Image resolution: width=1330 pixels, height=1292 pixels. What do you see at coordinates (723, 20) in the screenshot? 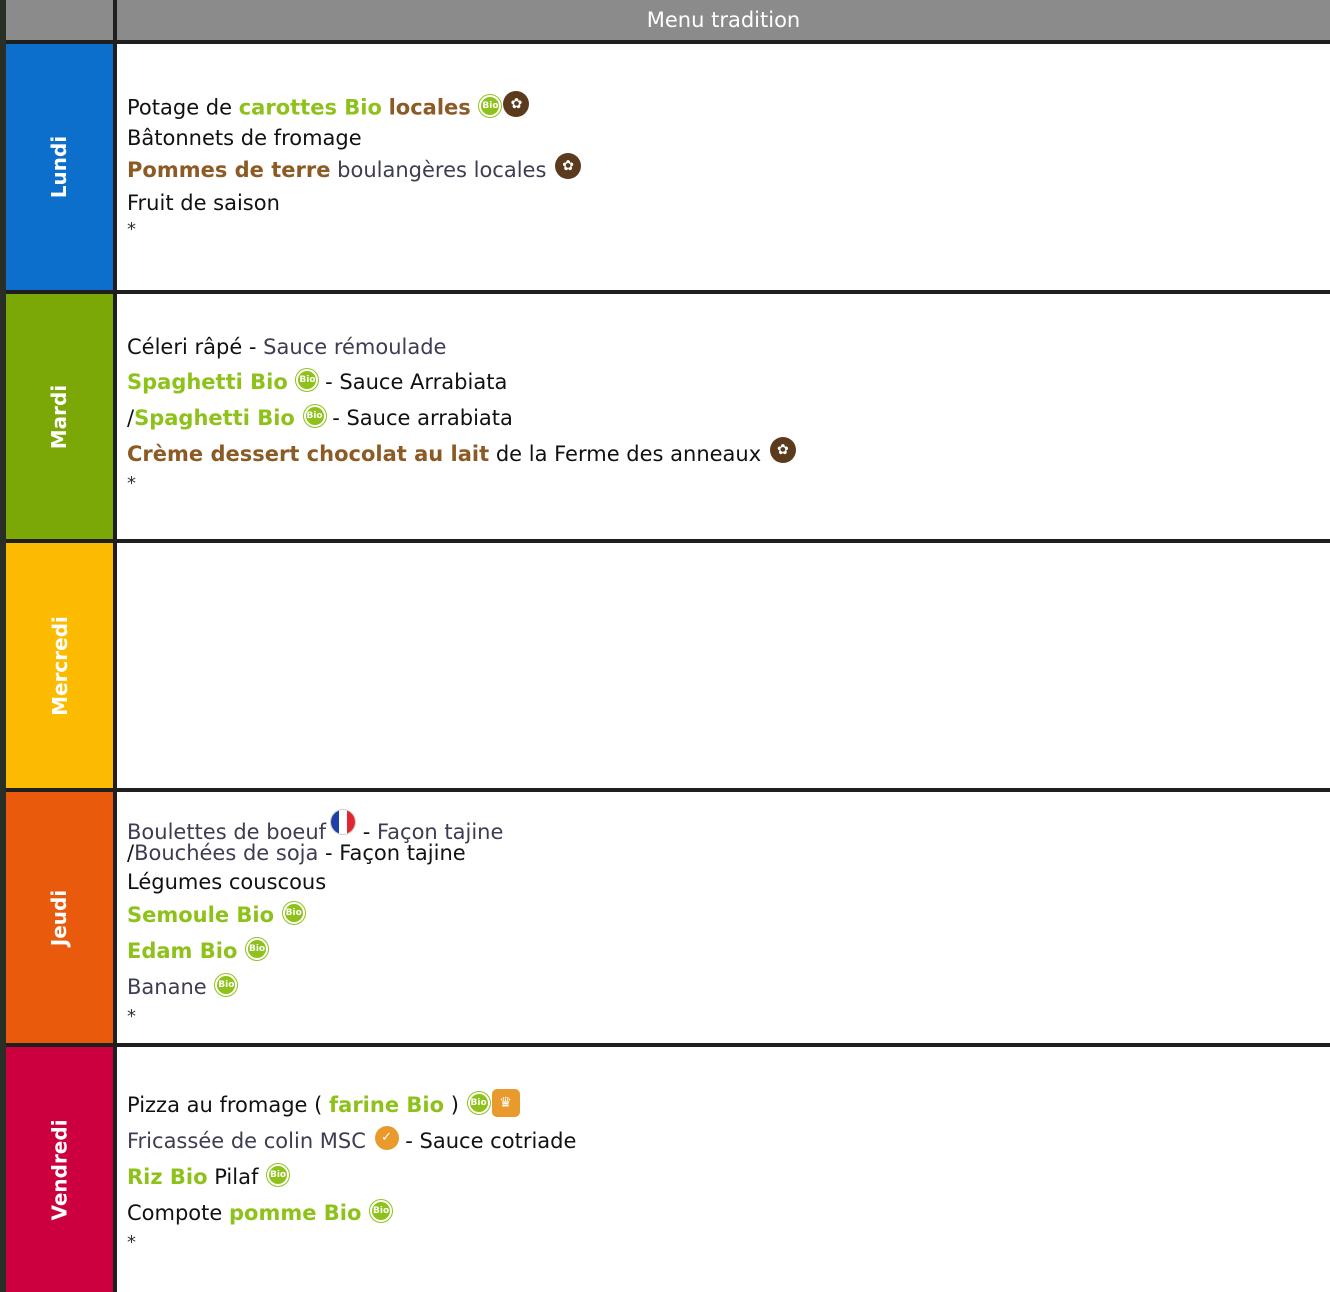
I see `menu-title: Menu tradition` at bounding box center [723, 20].